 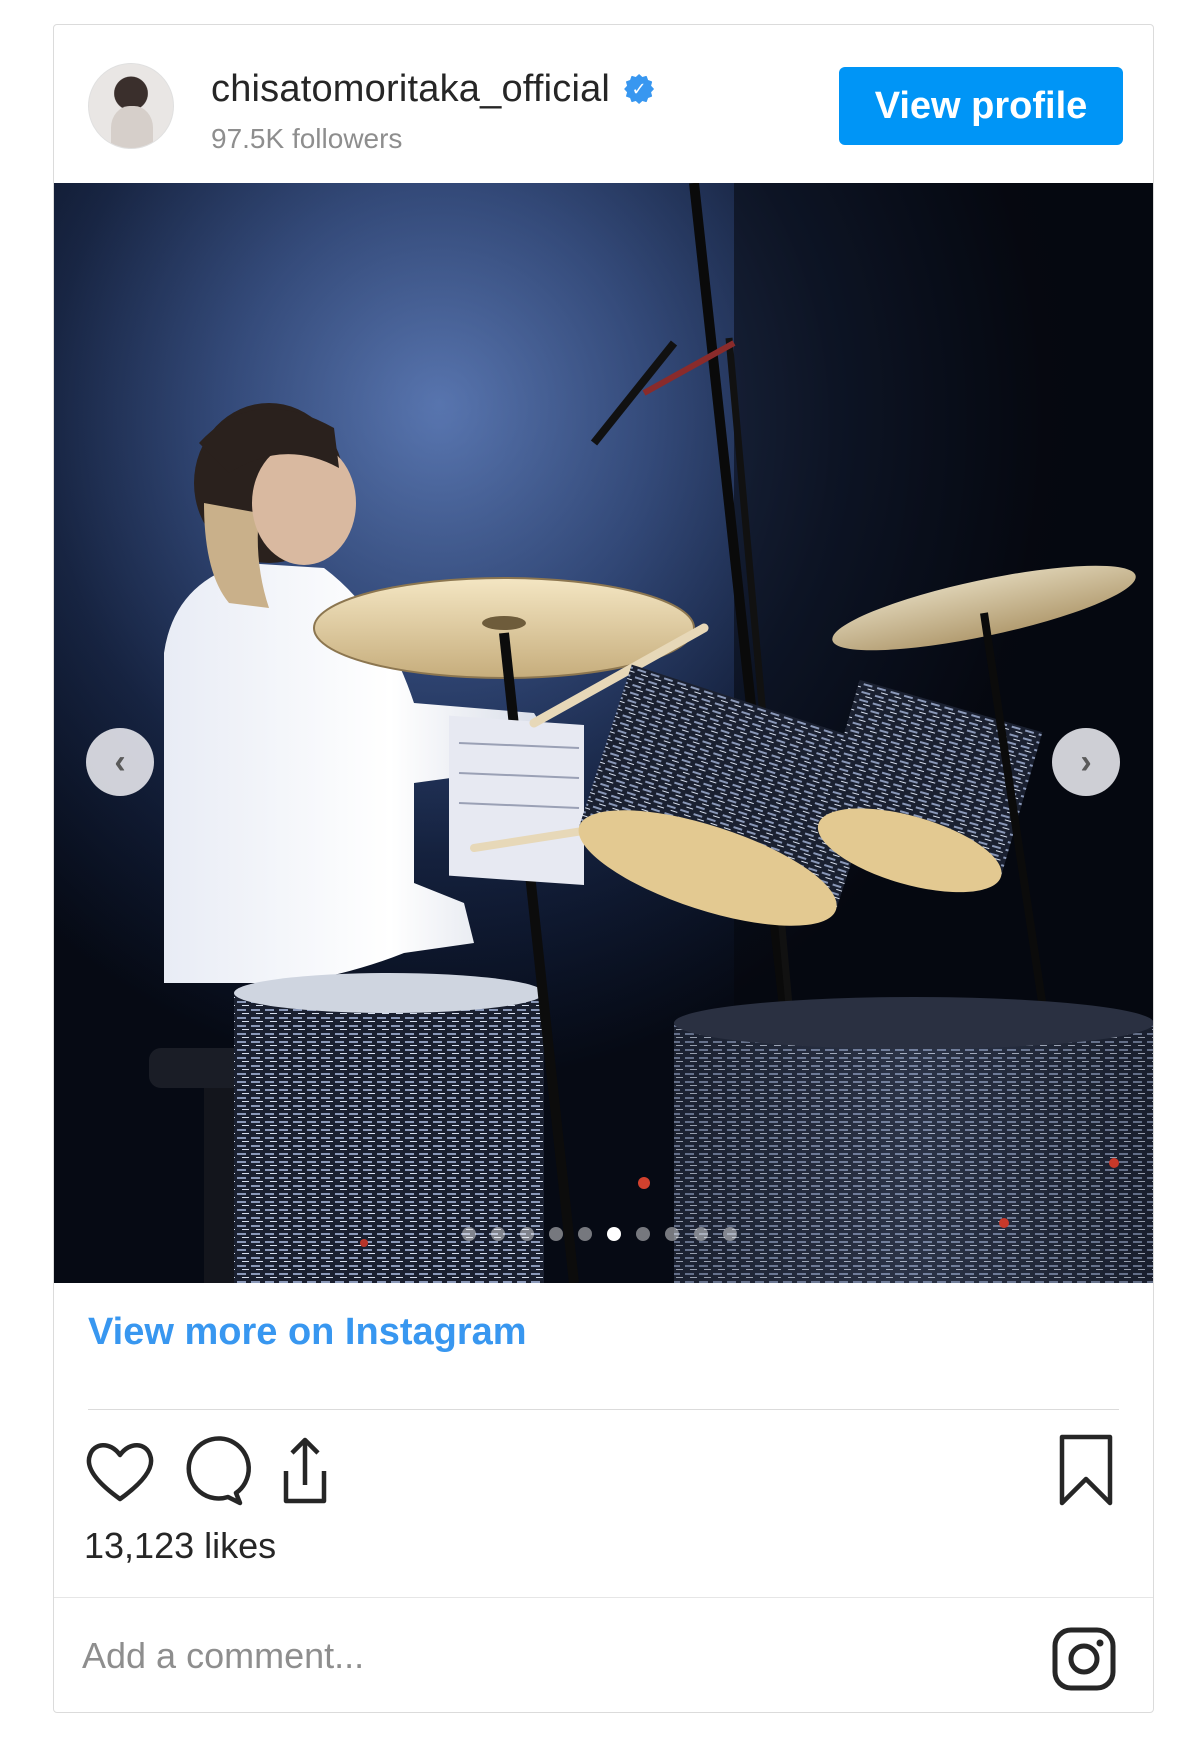 What do you see at coordinates (1084, 1659) in the screenshot?
I see `instagram-logo-icon` at bounding box center [1084, 1659].